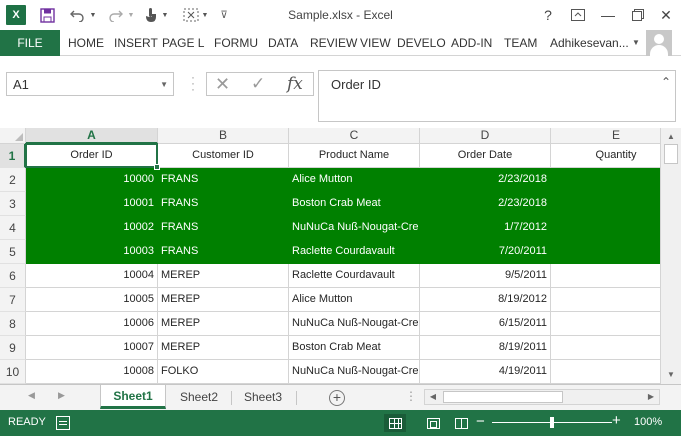 The image size is (681, 436). Describe the element at coordinates (671, 154) in the screenshot. I see `vertical-scroll-thumb` at that location.